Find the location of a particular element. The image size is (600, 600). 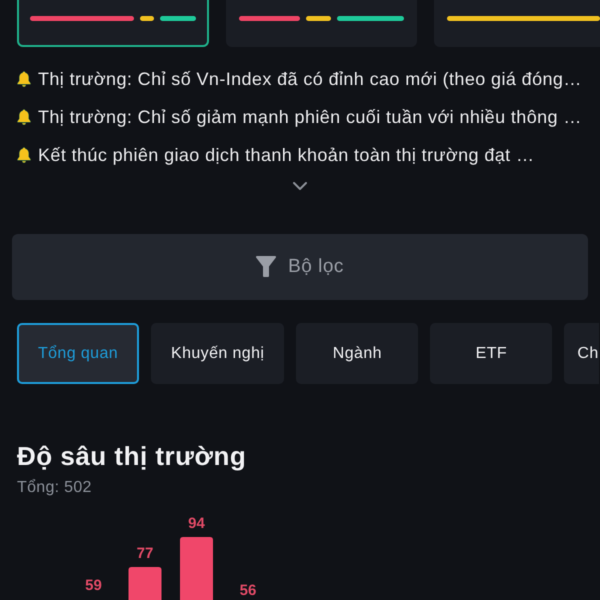

total-count: Tổng: 502 is located at coordinates (55, 488).